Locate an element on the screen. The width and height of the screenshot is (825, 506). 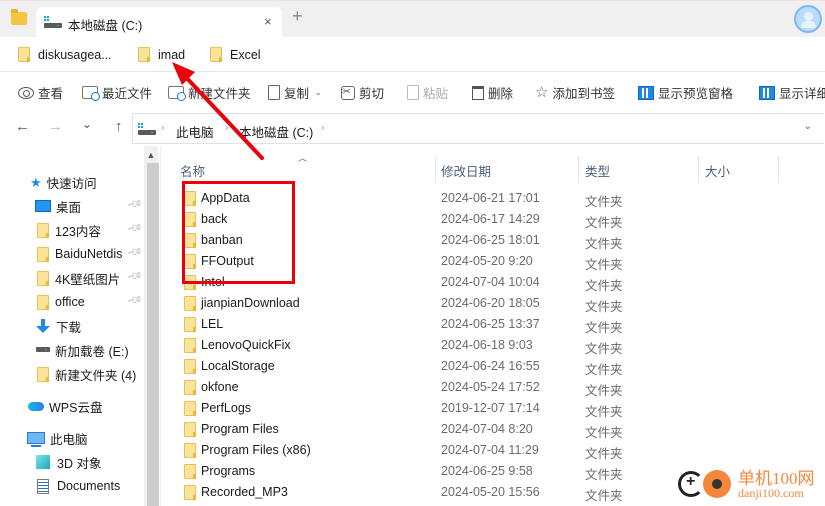
scrollbar-thumb is located at coordinates (153, 334).